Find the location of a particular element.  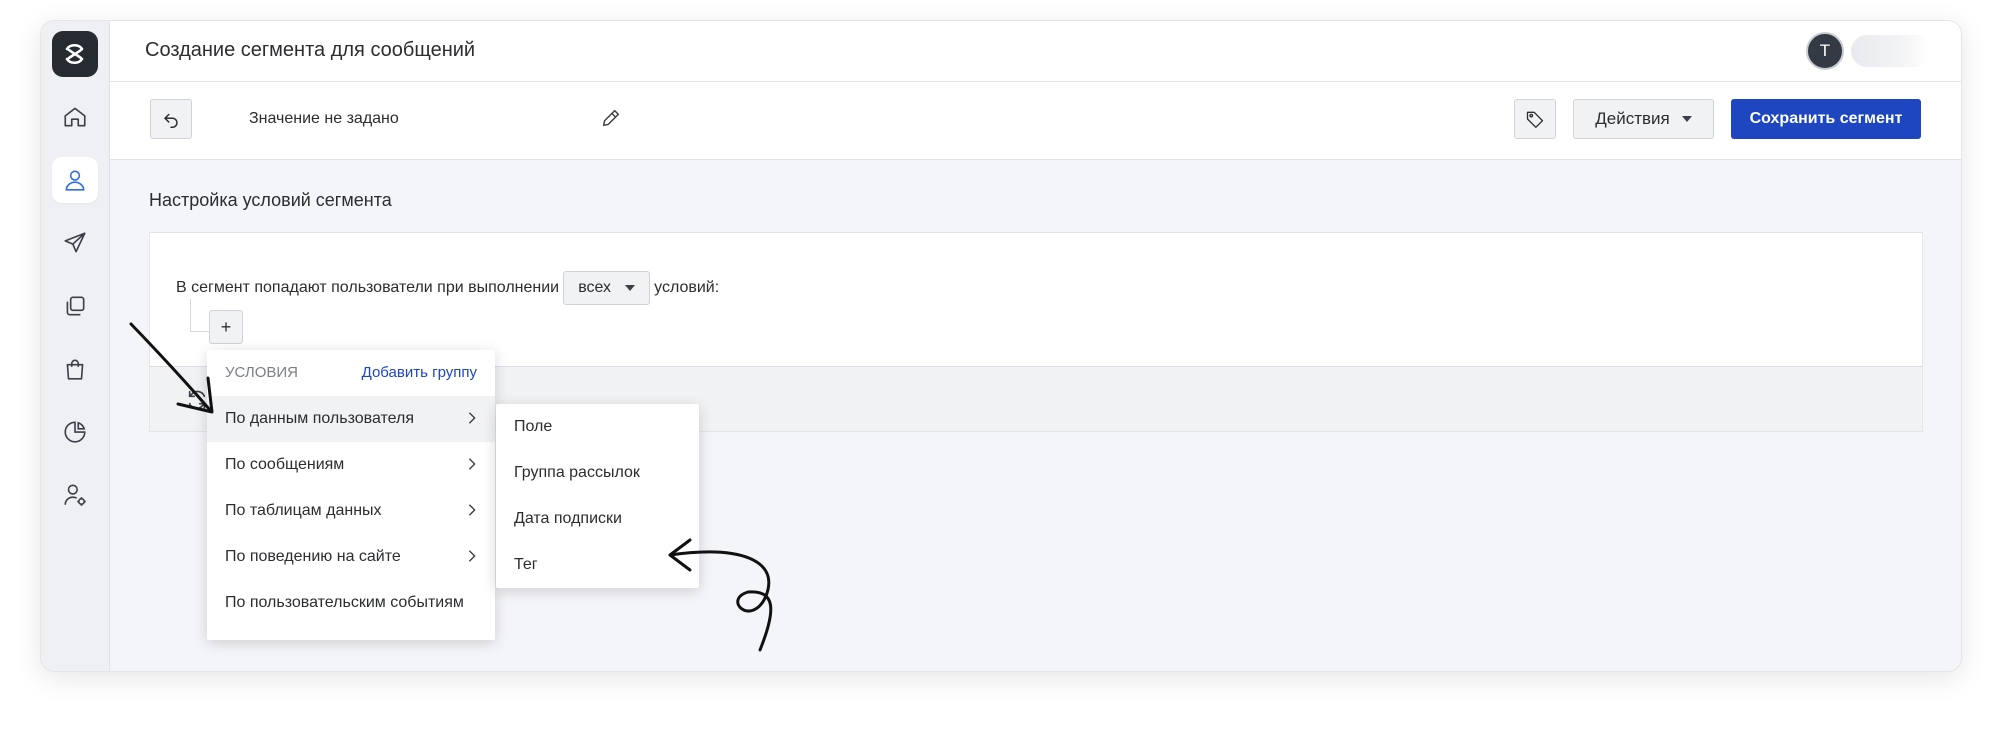

sidebar-item-admin is located at coordinates (75, 495).